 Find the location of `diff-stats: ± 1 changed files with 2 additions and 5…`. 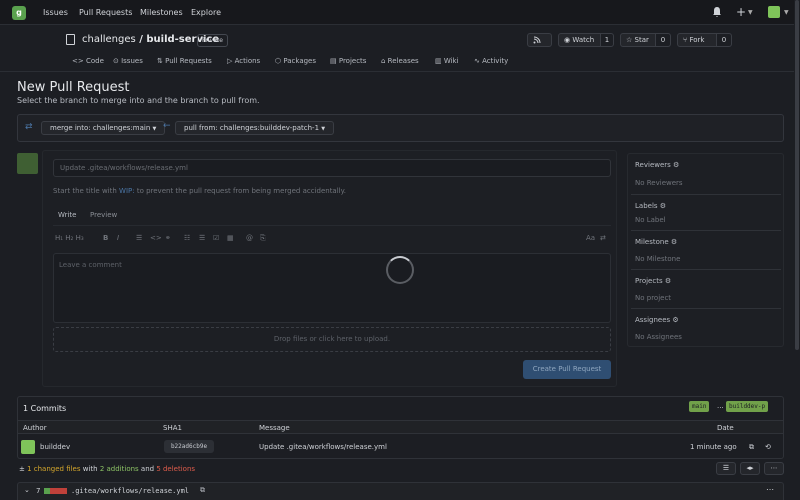

diff-stats: ± 1 changed files with 2 additions and 5… is located at coordinates (107, 469).